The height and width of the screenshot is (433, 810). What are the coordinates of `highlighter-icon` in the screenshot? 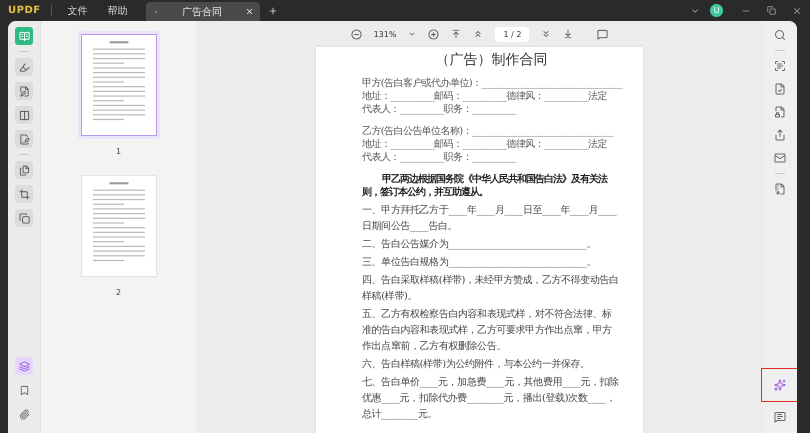 It's located at (24, 67).